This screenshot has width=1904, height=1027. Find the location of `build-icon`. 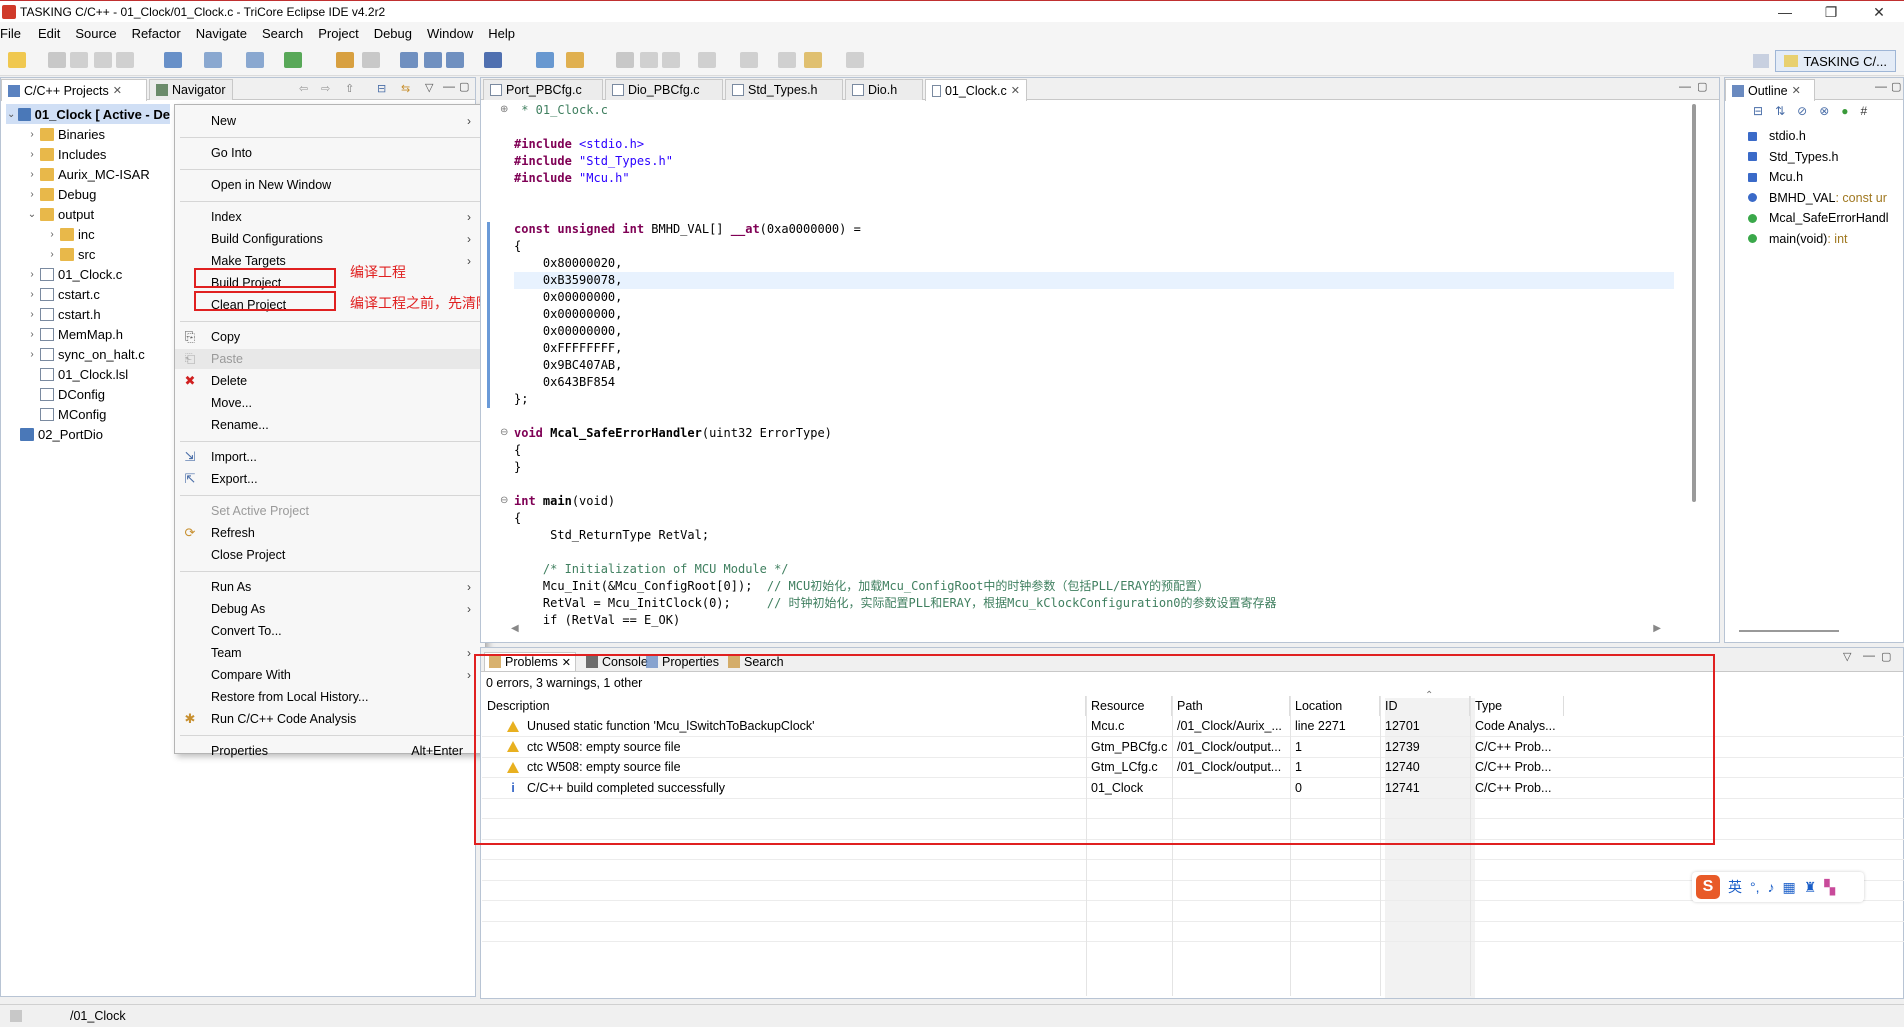

build-icon is located at coordinates (173, 60).